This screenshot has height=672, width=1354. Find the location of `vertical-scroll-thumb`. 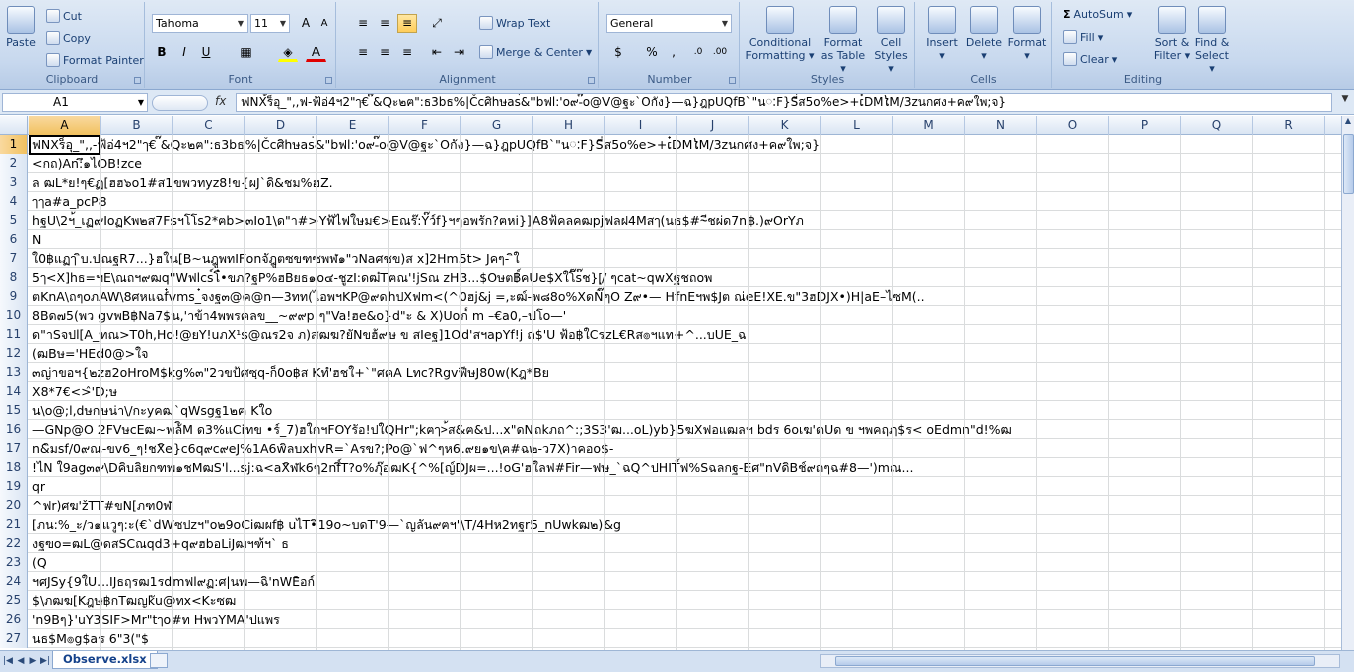

vertical-scroll-thumb is located at coordinates (1348, 164).